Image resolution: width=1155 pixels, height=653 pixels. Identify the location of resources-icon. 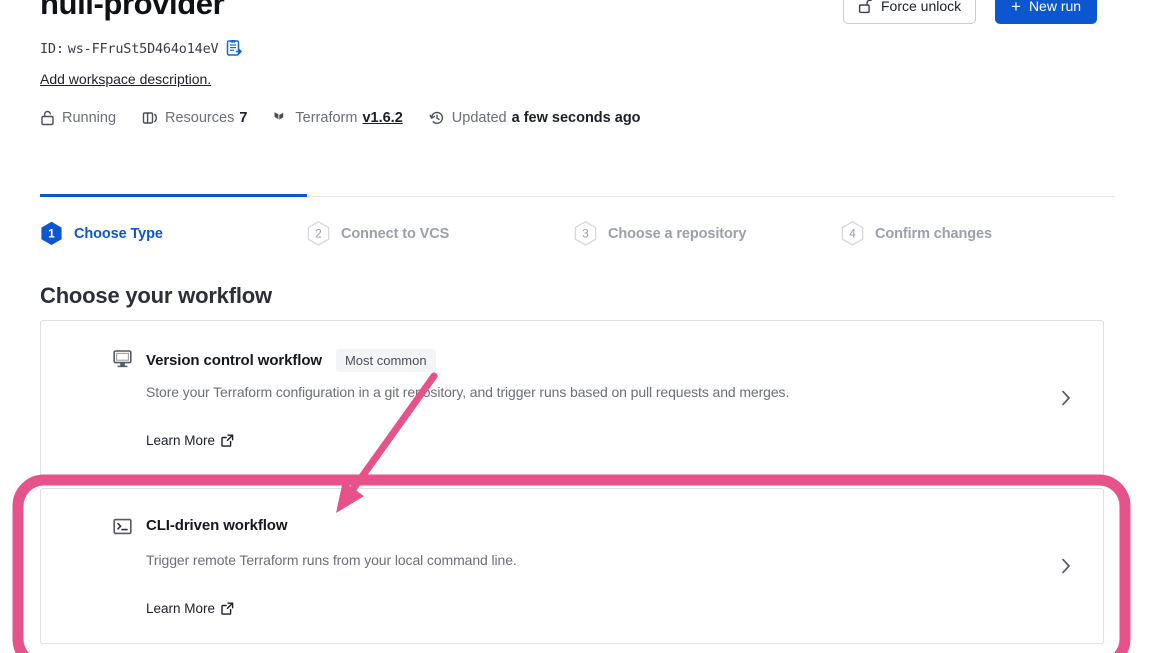
(150, 118).